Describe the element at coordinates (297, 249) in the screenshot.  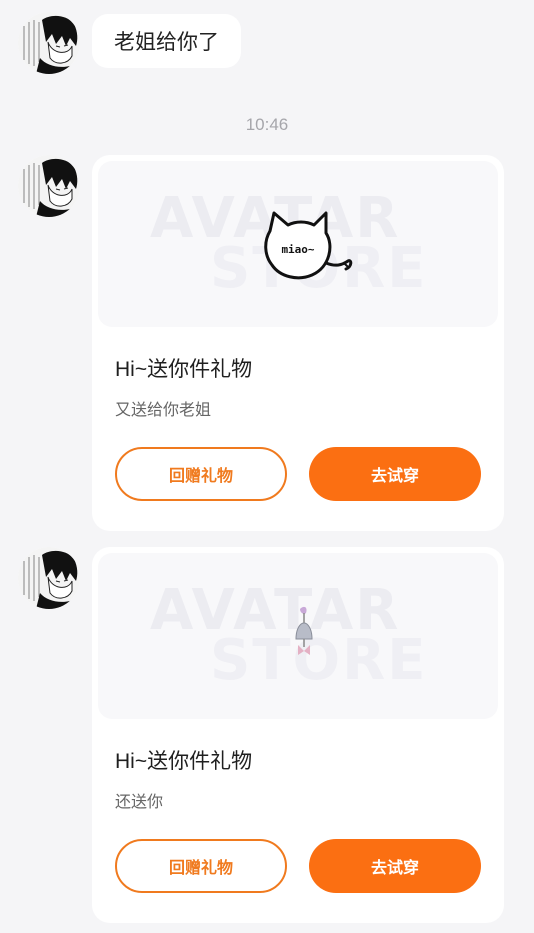
I see `cat-doodle-text: miao~` at that location.